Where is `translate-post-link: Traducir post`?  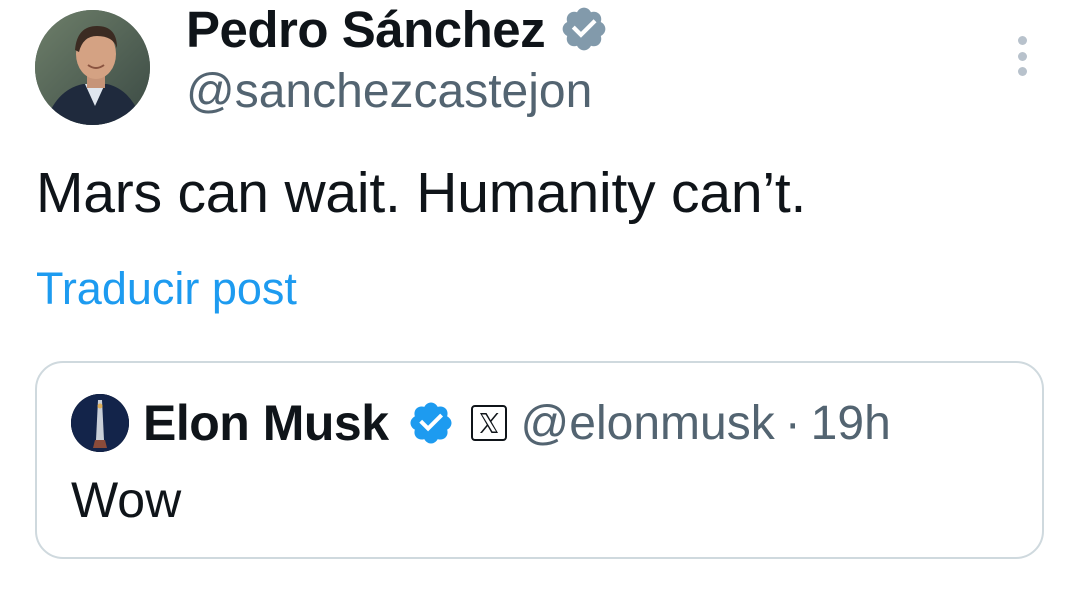 translate-post-link: Traducir post is located at coordinates (166, 289).